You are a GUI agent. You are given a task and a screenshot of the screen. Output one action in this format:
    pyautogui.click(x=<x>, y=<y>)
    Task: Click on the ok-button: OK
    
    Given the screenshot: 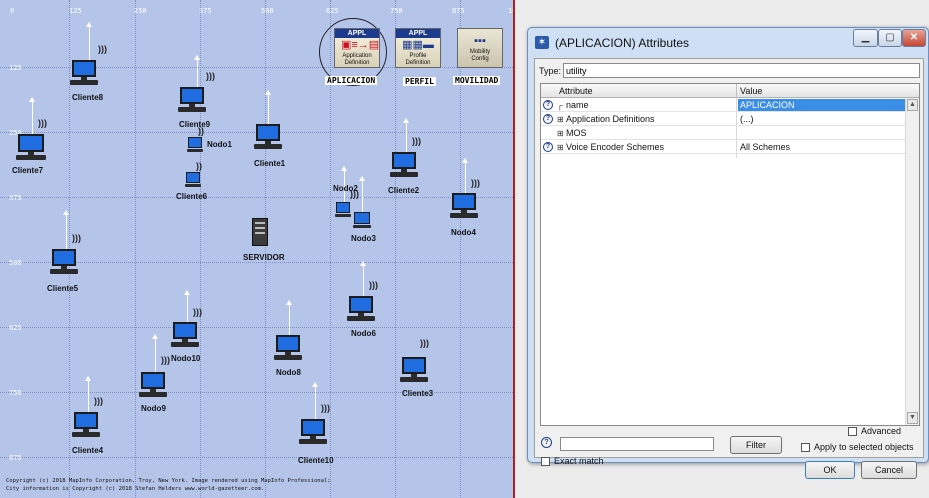 What is the action you would take?
    pyautogui.click(x=830, y=470)
    